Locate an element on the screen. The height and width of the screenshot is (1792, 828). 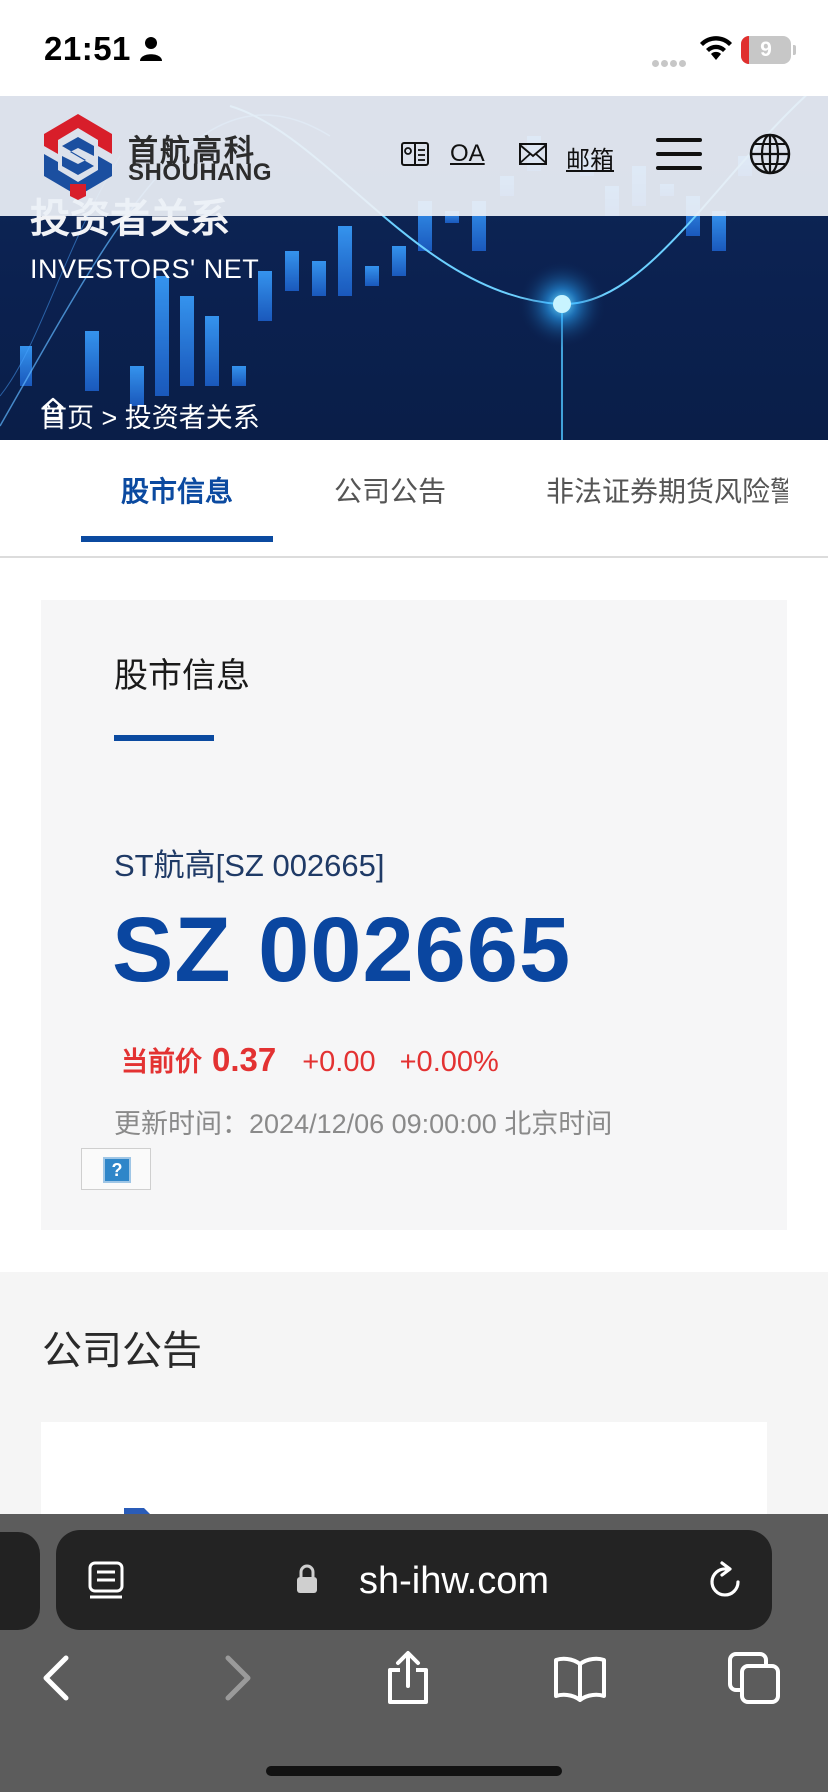
title-accent-bar is located at coordinates (164, 738).